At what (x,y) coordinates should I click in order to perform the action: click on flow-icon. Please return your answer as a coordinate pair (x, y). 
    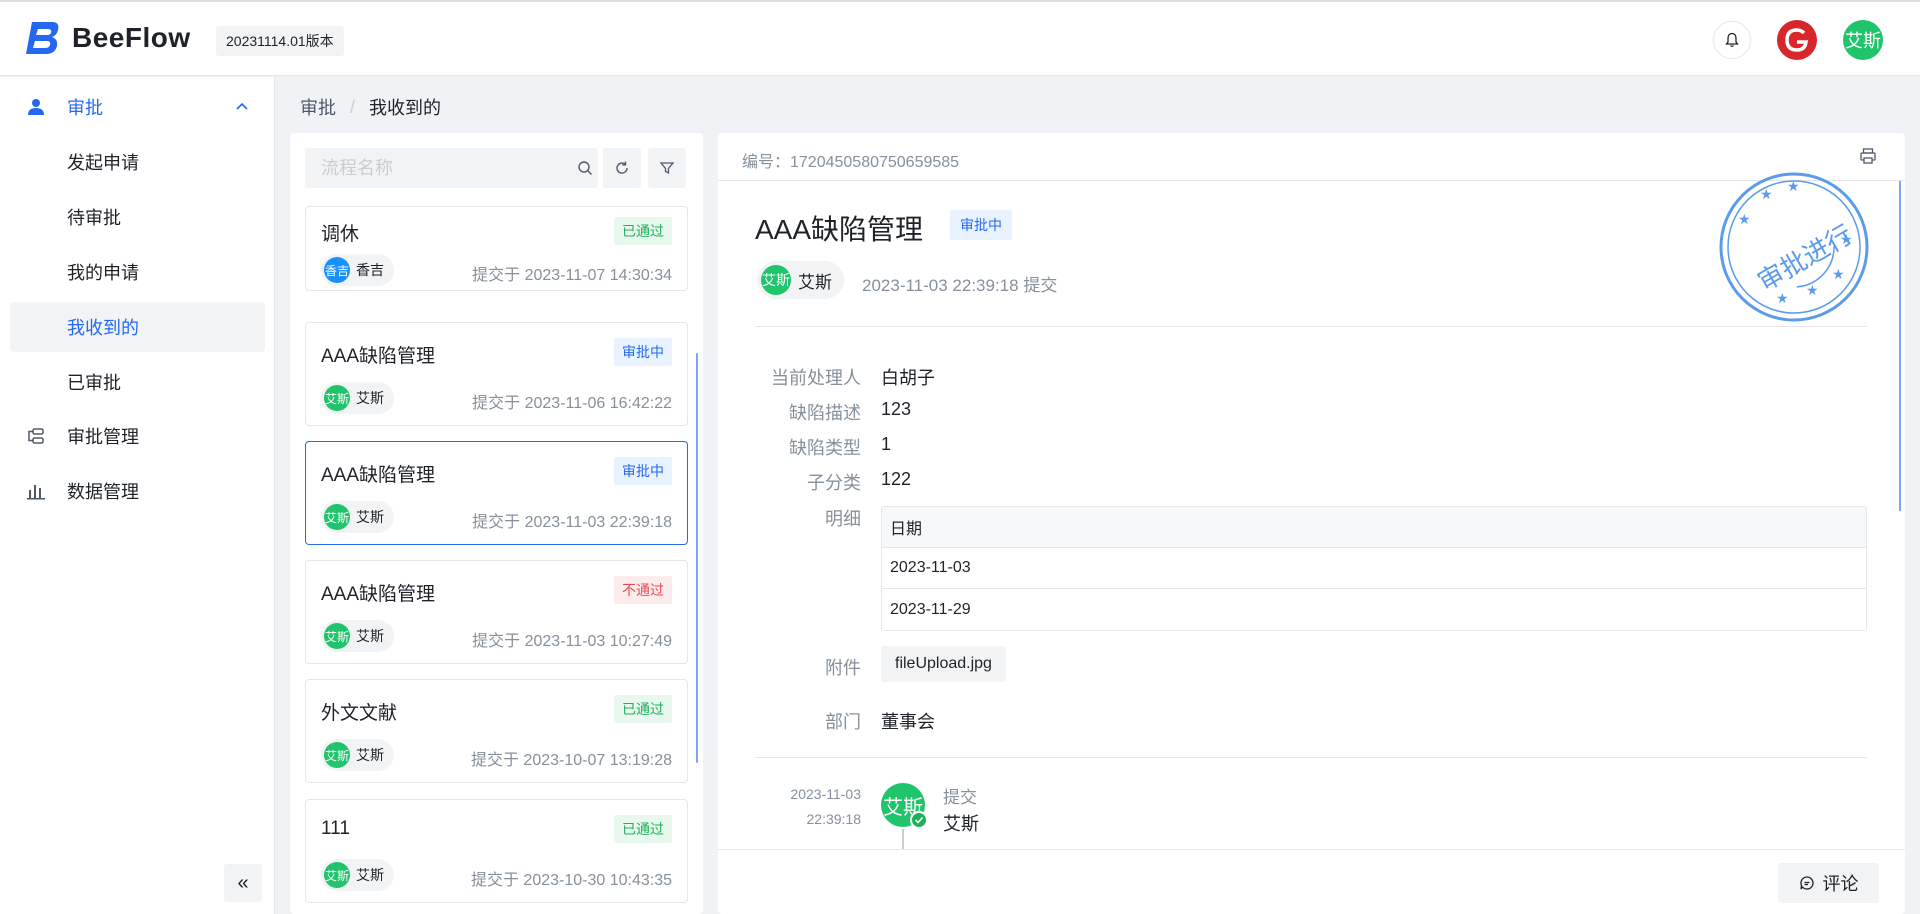
    Looking at the image, I should click on (36, 436).